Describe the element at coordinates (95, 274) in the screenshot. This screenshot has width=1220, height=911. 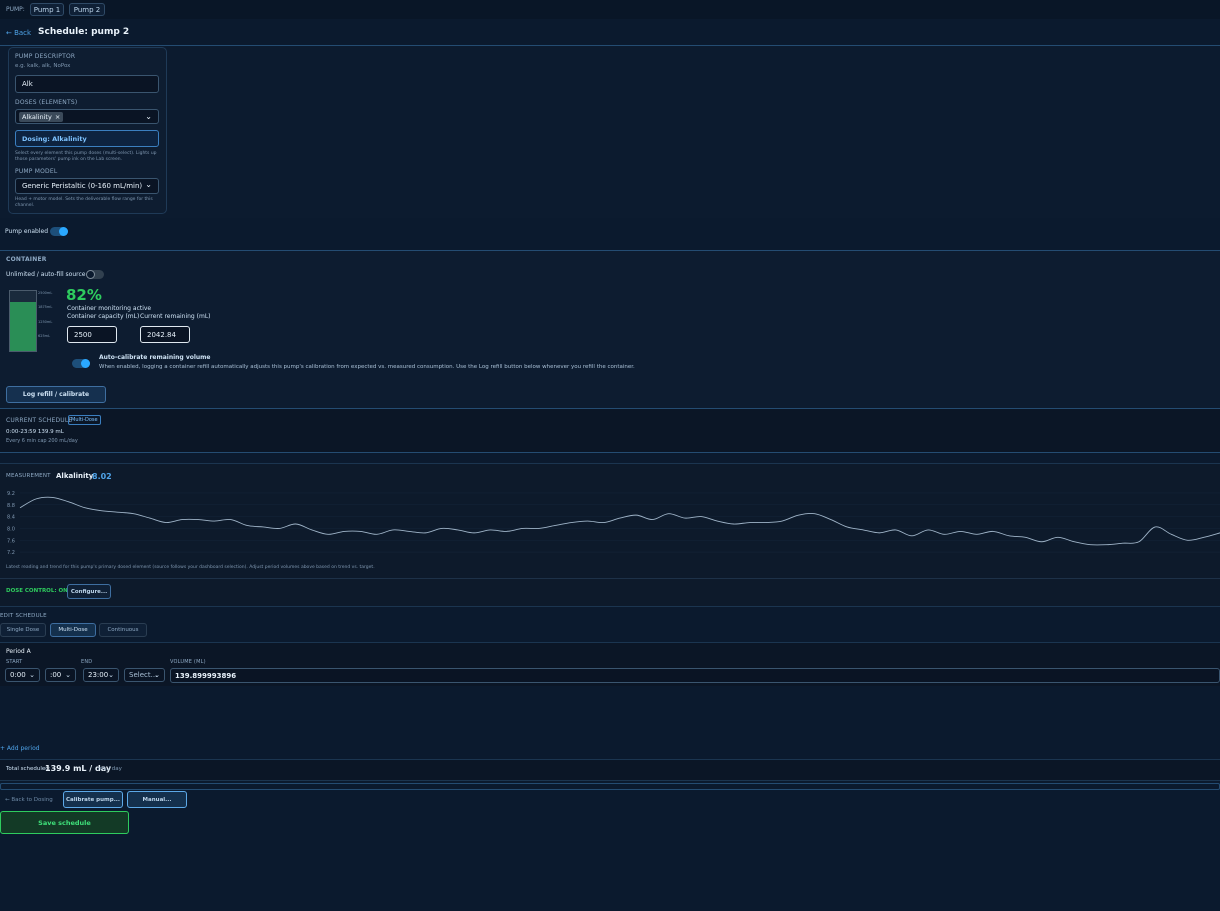
I see `unlimited-toggle` at that location.